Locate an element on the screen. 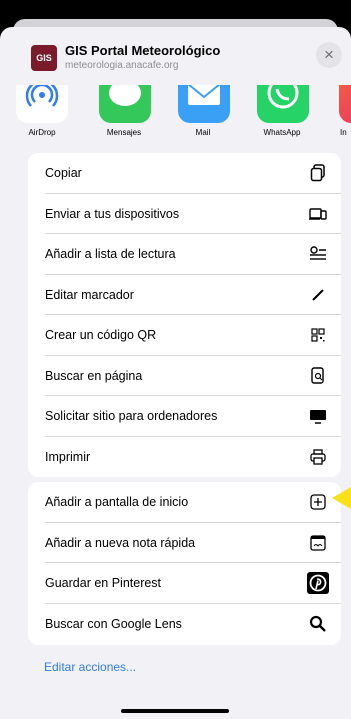 Image resolution: width=351 pixels, height=719 pixels. action-sitio-ordenadores: Solicitar sitio para ordenadores is located at coordinates (184, 416).